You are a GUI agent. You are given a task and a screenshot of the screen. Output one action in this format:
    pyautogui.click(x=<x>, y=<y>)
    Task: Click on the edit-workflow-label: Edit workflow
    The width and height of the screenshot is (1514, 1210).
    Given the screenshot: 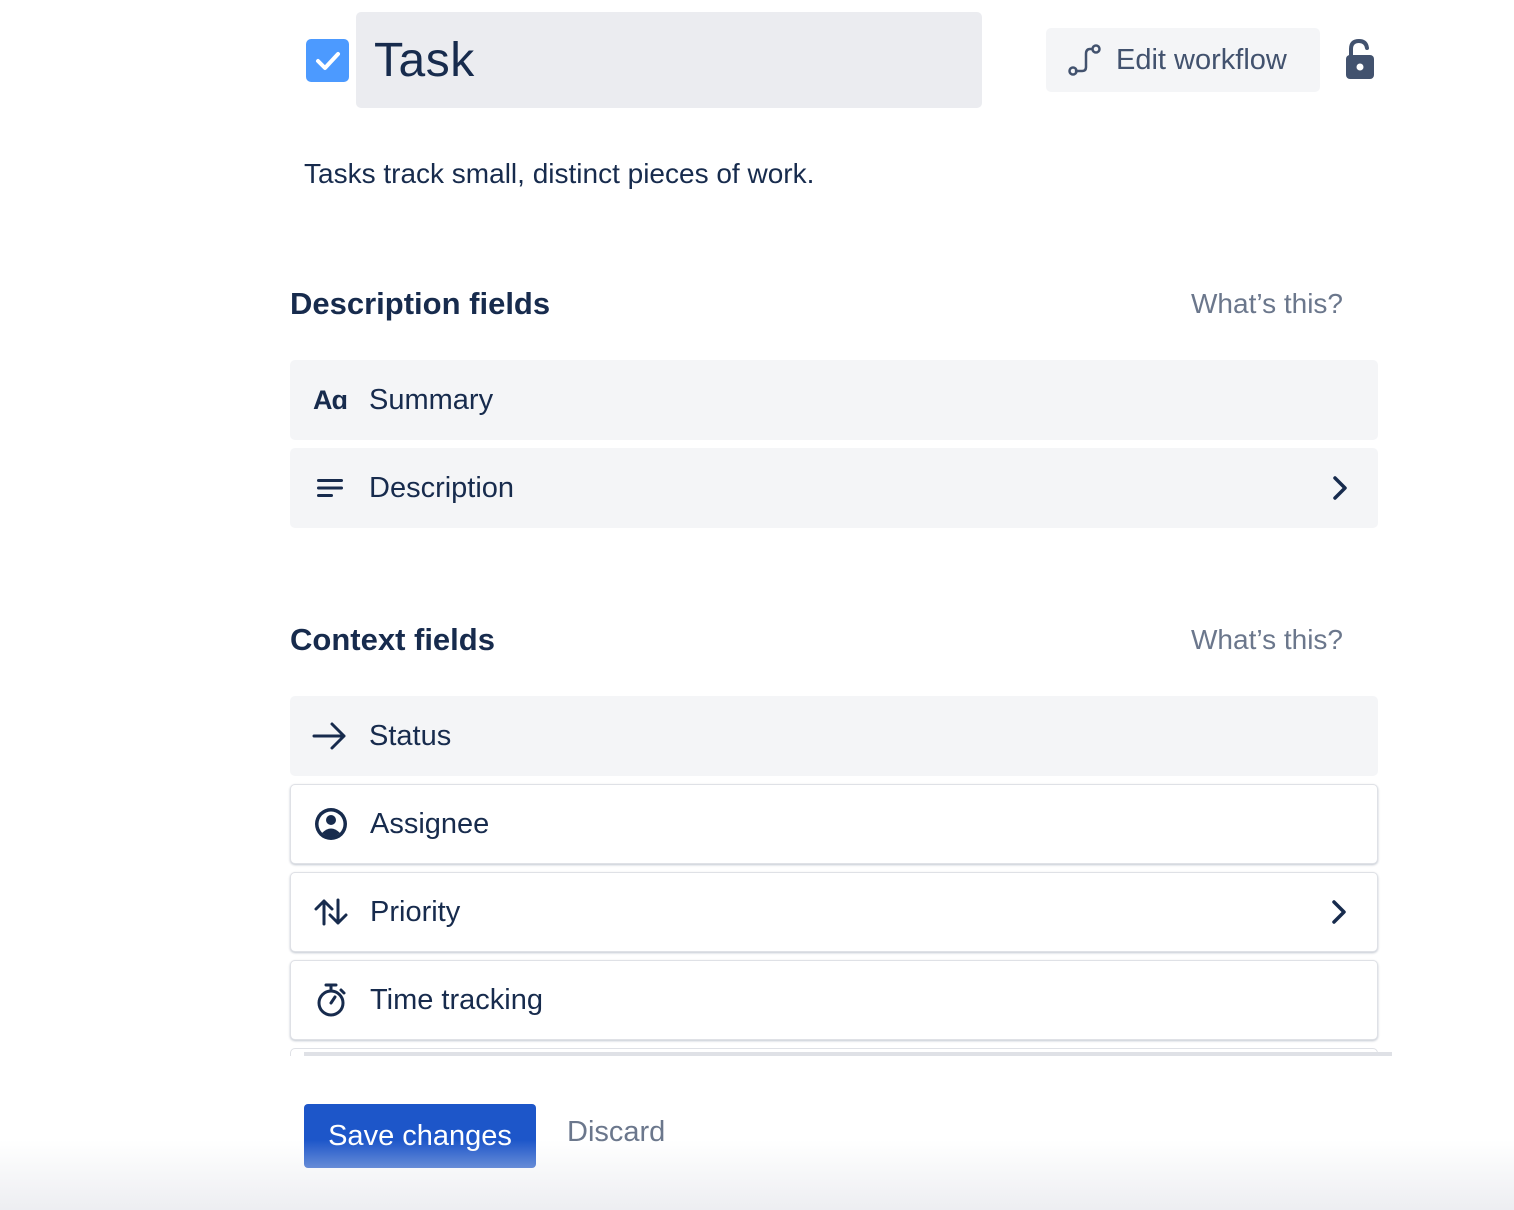 What is the action you would take?
    pyautogui.click(x=1201, y=59)
    